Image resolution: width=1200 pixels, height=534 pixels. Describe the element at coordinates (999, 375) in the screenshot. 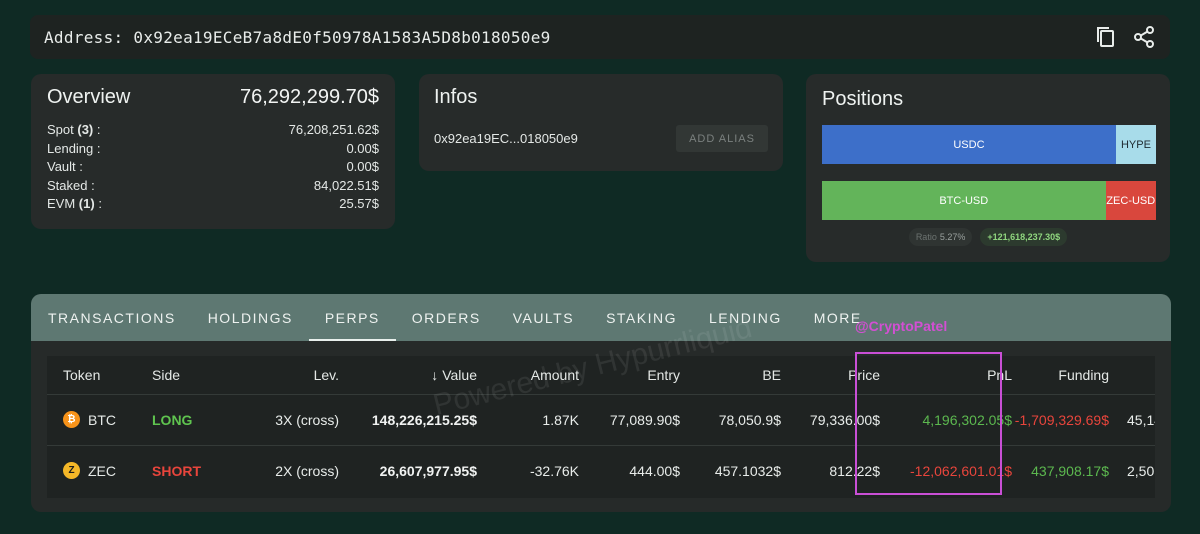

I see `col-pnl: PnL` at that location.